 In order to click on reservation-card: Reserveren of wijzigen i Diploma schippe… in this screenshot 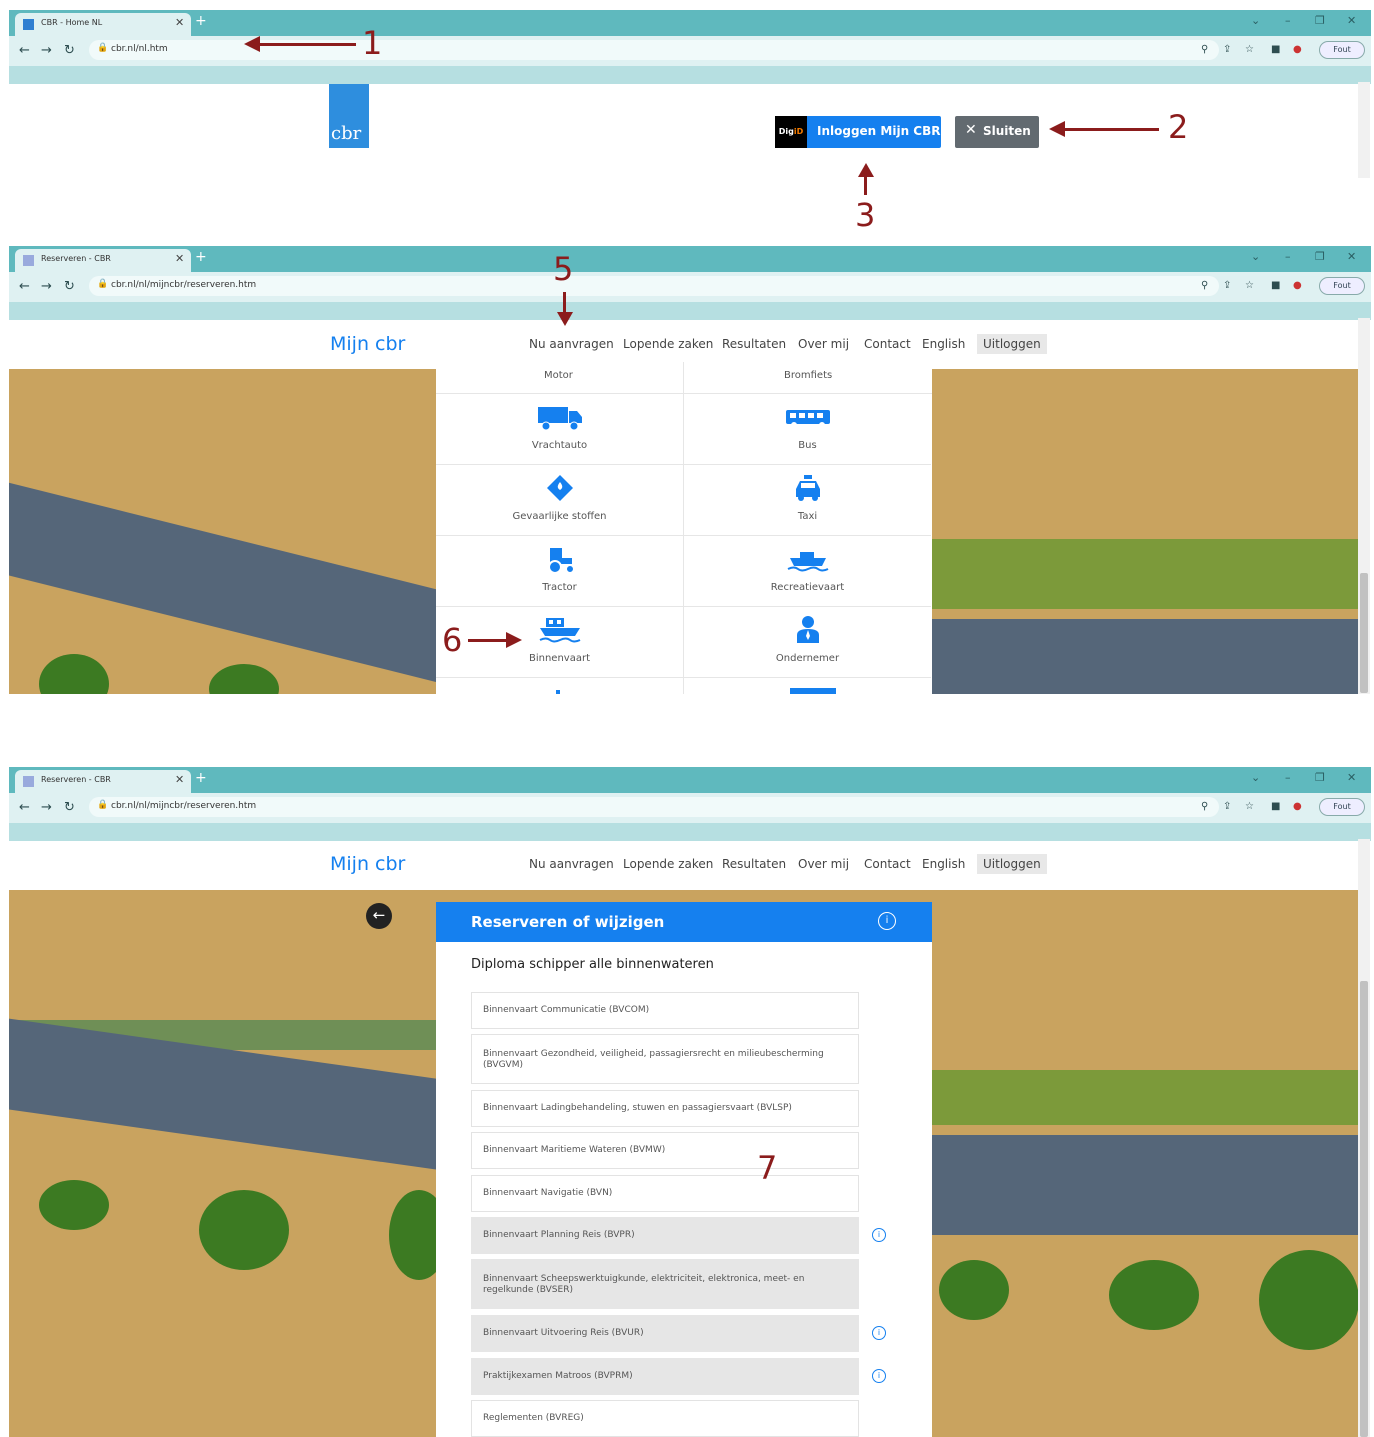, I will do `click(684, 1169)`.